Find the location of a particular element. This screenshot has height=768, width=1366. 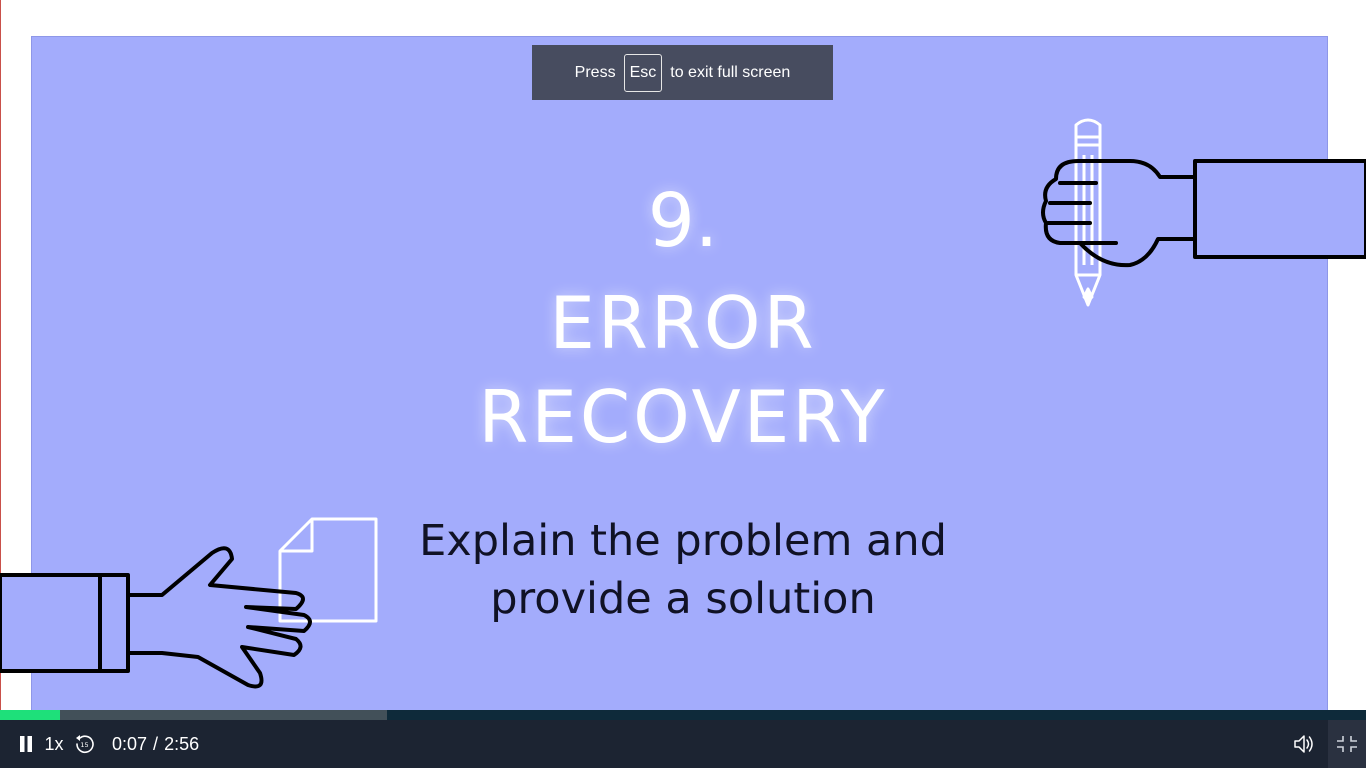

slide-subtitle-line-1: Explain the problem and is located at coordinates (683, 541).